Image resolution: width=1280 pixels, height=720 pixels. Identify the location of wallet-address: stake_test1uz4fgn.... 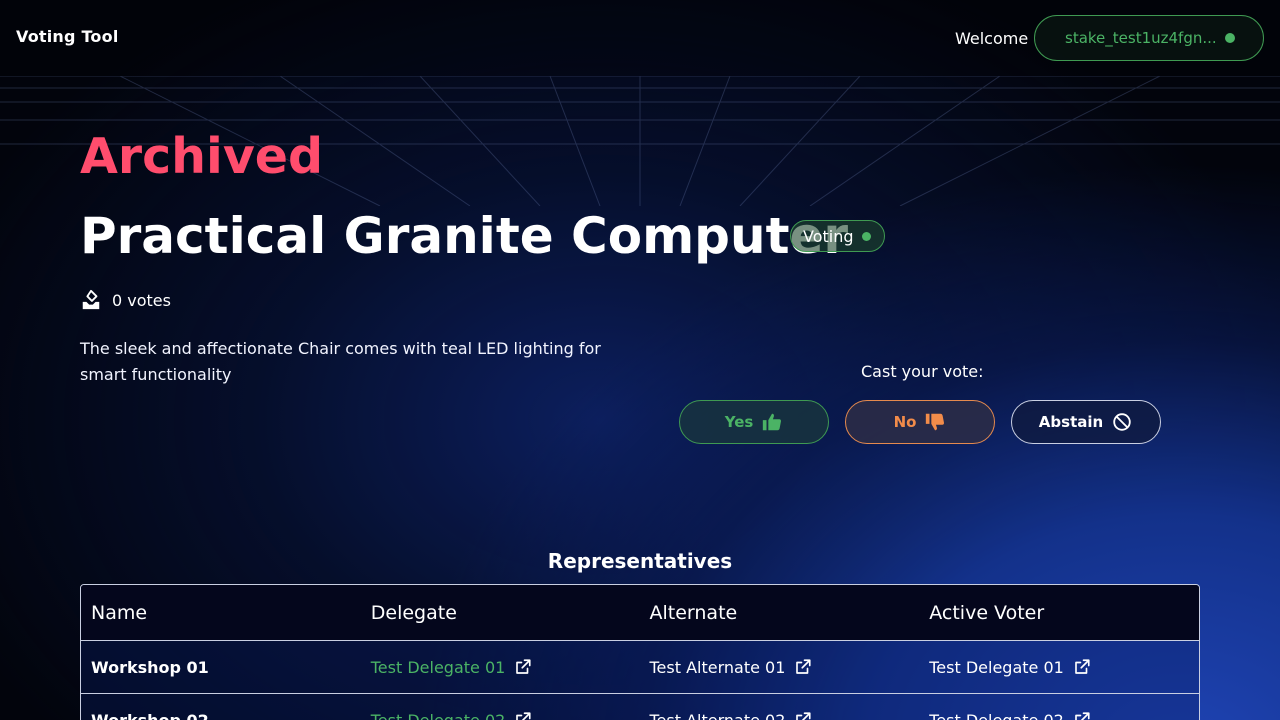
(1141, 38).